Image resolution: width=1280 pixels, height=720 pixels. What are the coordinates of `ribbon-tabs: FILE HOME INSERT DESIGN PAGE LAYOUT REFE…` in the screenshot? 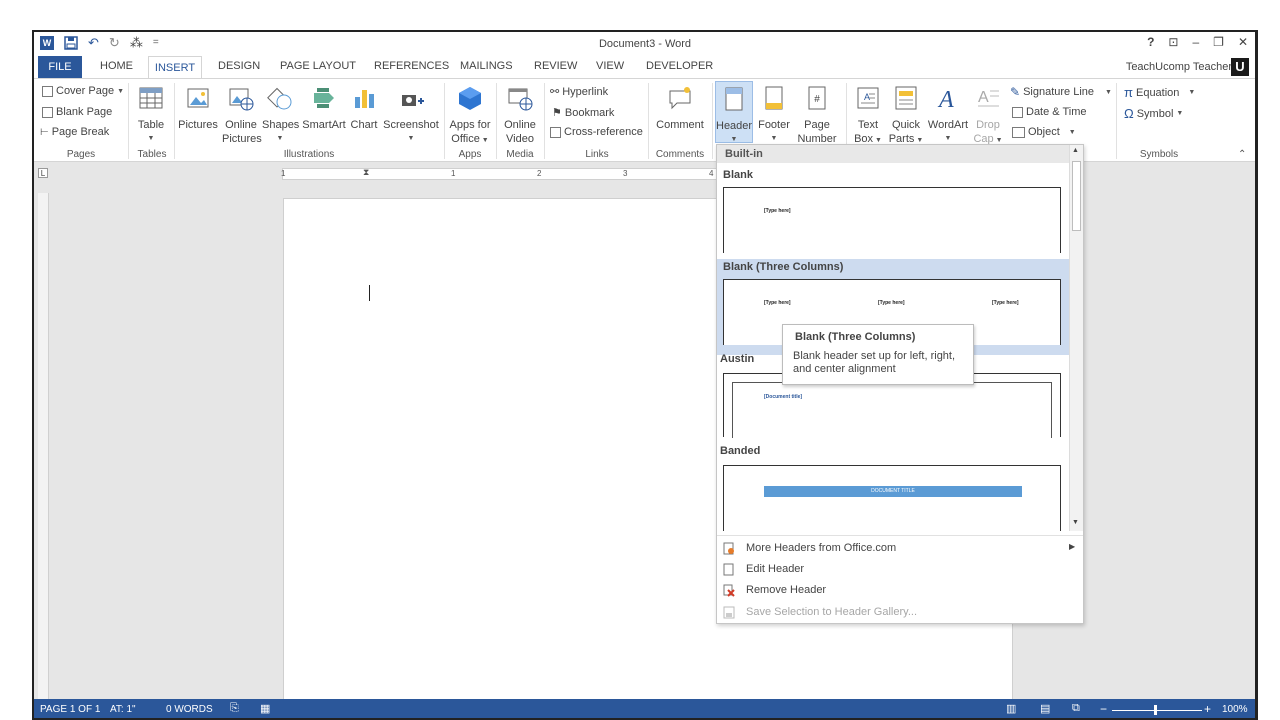 It's located at (644, 67).